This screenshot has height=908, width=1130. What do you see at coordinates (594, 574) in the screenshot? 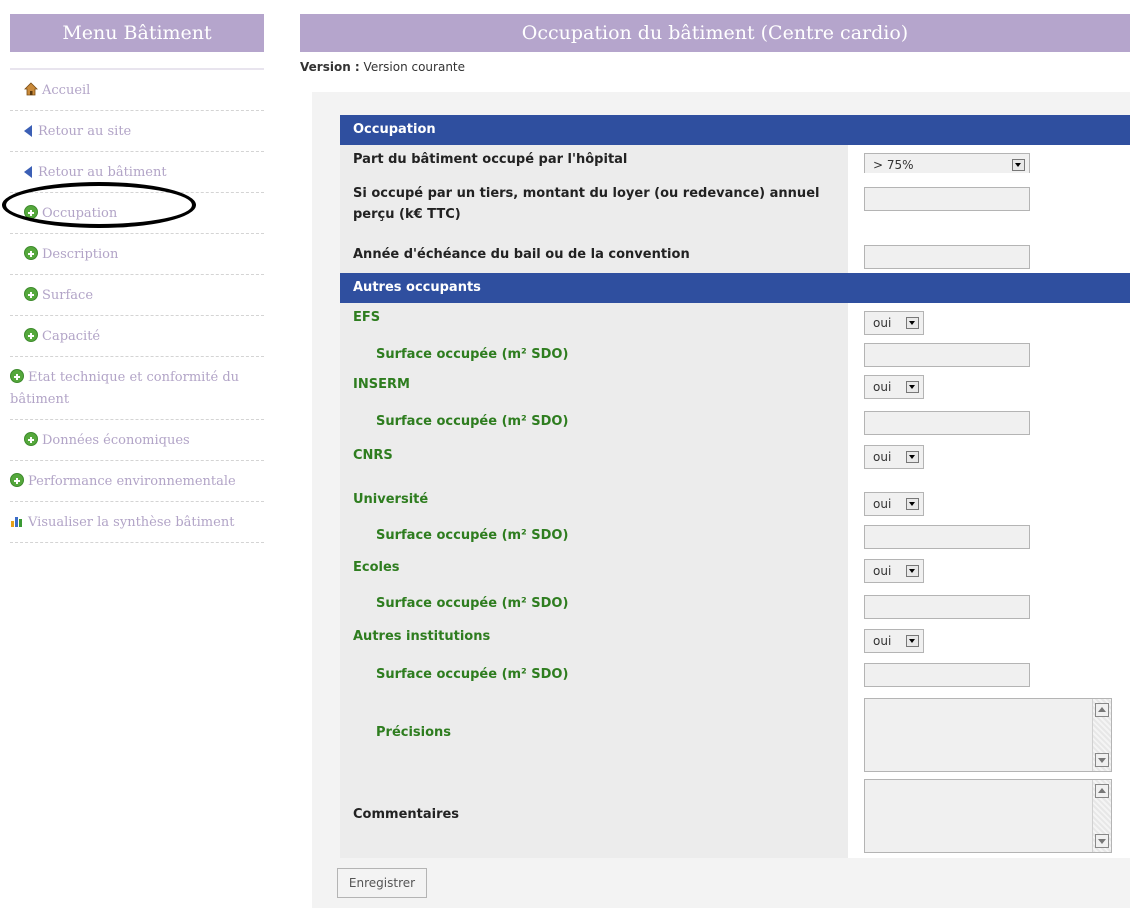
I see `ecoles-label: Ecoles` at bounding box center [594, 574].